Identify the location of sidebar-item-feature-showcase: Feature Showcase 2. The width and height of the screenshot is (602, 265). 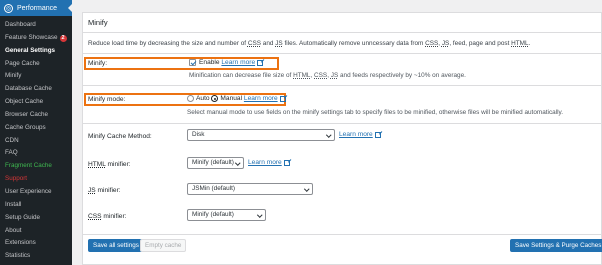
(36, 38).